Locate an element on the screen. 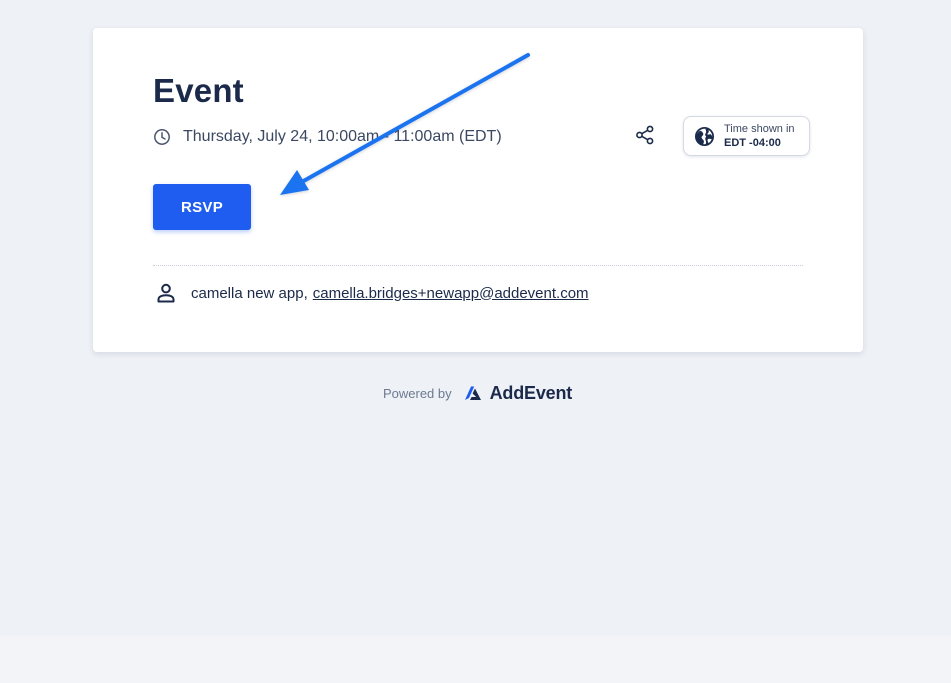 This screenshot has height=683, width=951. globe-icon is located at coordinates (704, 136).